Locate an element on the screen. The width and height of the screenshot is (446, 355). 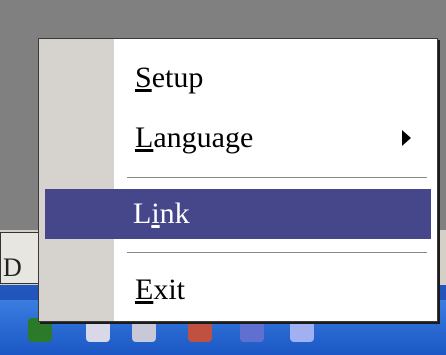
menu-item-language: Language is located at coordinates (238, 138).